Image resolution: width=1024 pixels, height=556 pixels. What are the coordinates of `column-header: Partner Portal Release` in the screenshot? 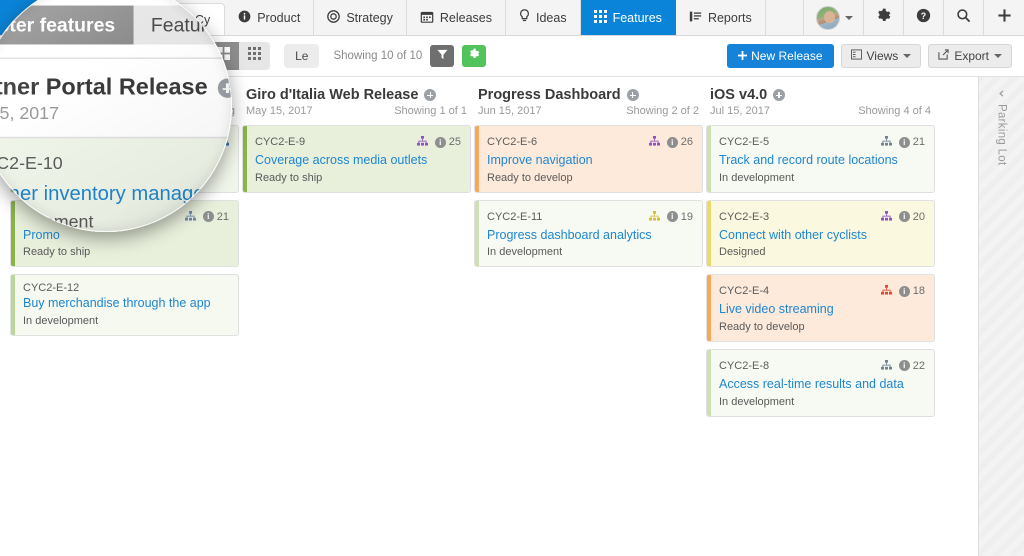 It's located at (116, 88).